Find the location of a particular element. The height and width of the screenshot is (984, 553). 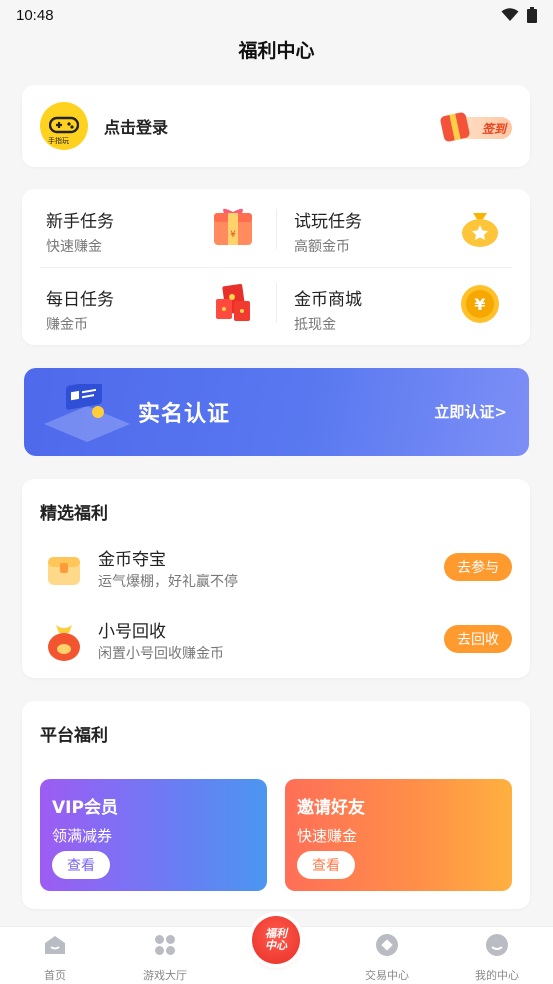

nav-label: 交易中心 is located at coordinates (387, 975).